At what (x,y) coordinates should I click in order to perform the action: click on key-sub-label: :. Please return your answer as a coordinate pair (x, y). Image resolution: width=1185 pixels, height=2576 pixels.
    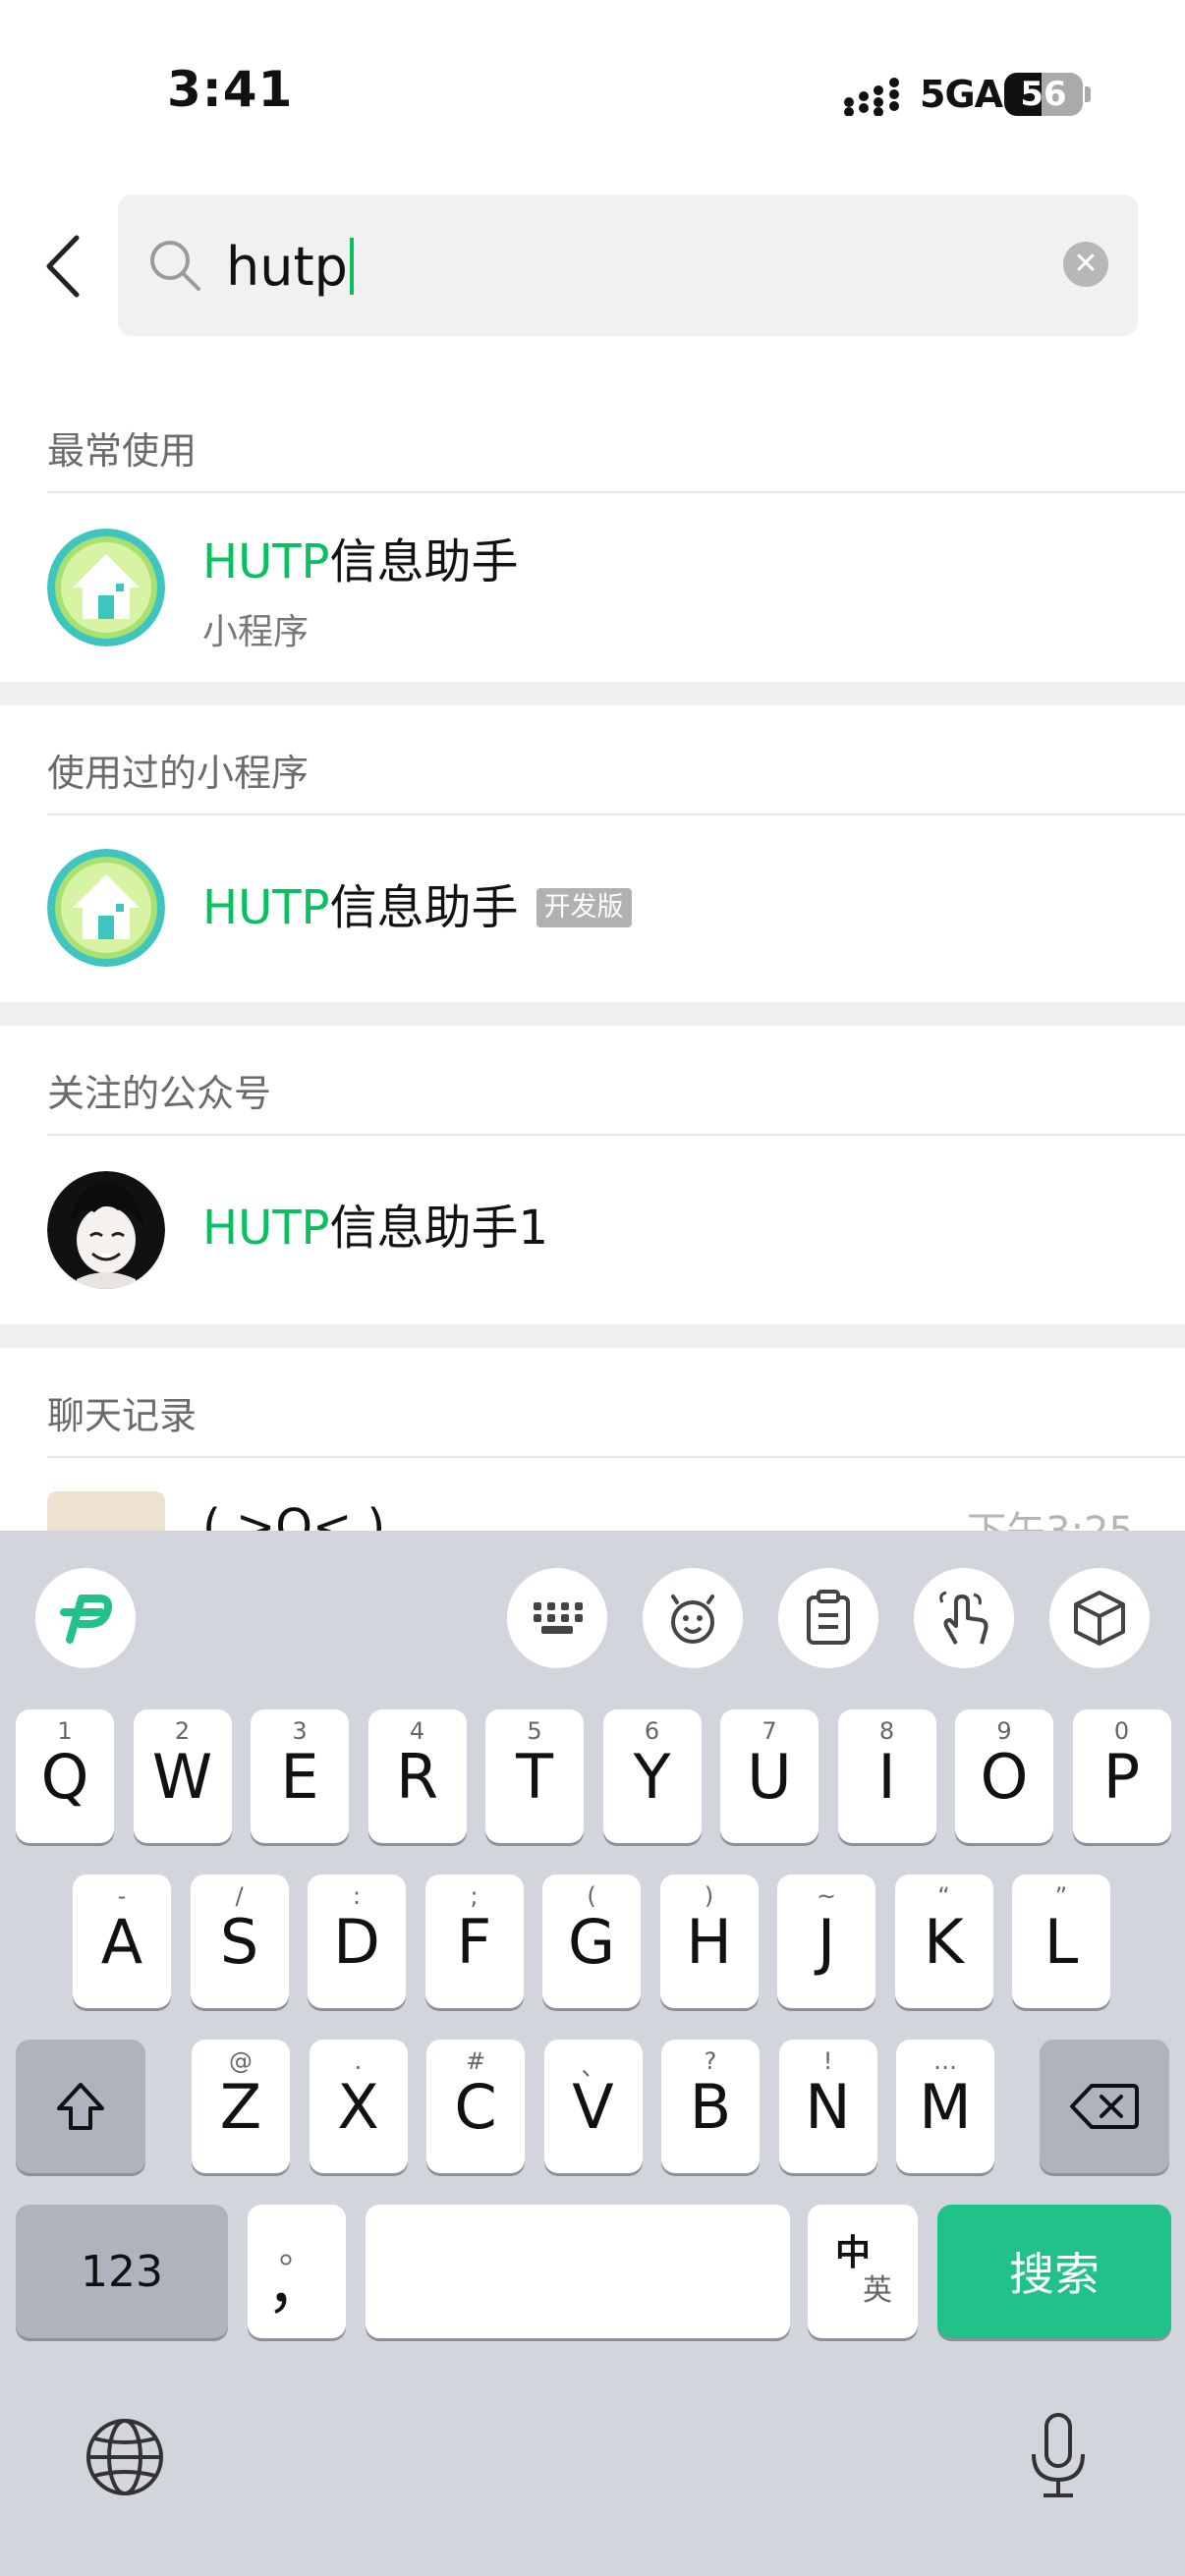
    Looking at the image, I should click on (357, 1896).